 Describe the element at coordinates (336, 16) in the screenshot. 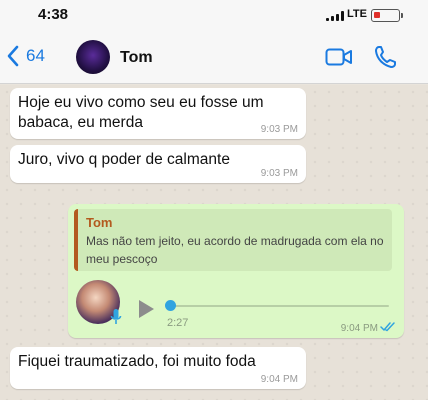

I see `signal-icon` at that location.